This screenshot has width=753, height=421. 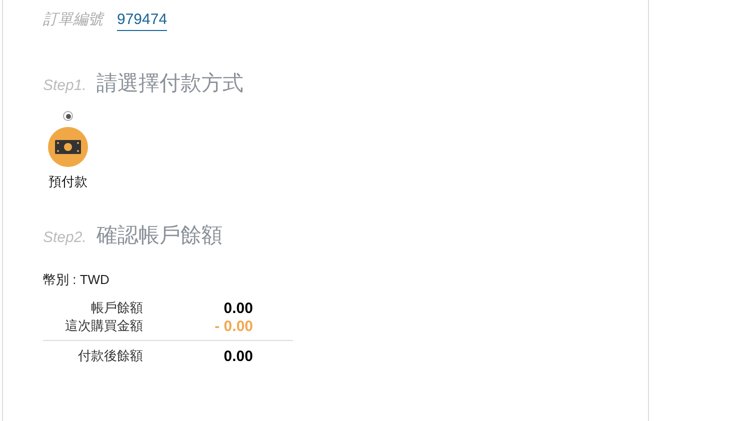 I want to click on order-number-link: 979474, so click(x=142, y=21).